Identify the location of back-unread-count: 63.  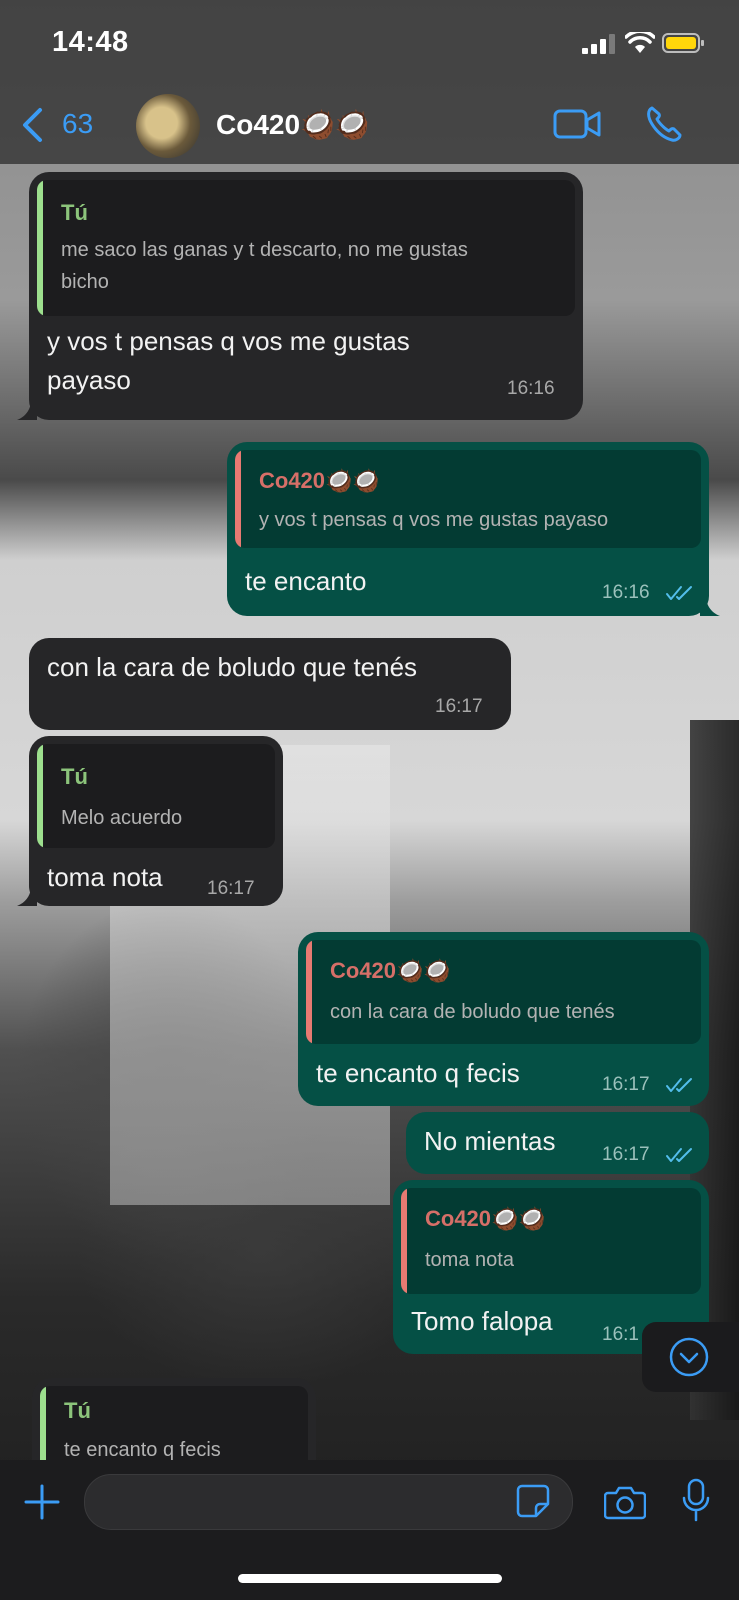
(77, 124).